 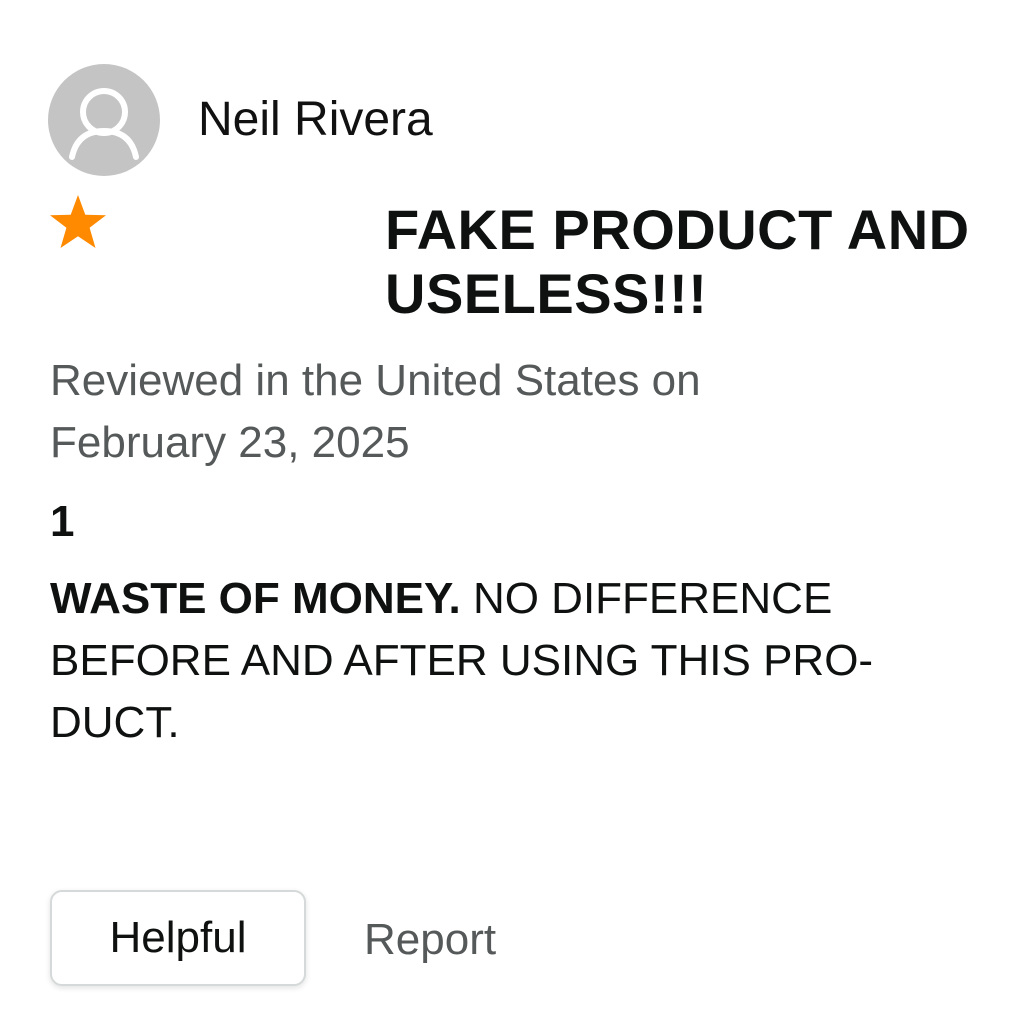 I want to click on user-silhouette-icon, so click(x=104, y=124).